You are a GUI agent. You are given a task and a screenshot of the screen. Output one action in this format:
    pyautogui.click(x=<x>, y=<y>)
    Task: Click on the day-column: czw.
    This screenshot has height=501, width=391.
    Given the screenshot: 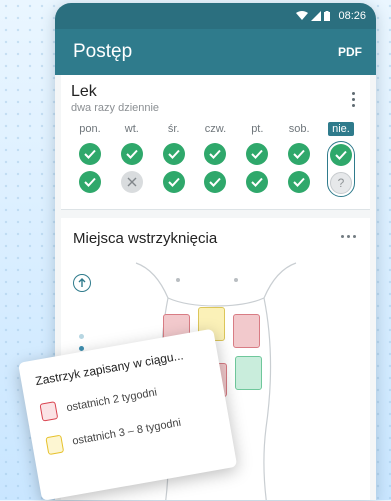 What is the action you would take?
    pyautogui.click(x=215, y=159)
    